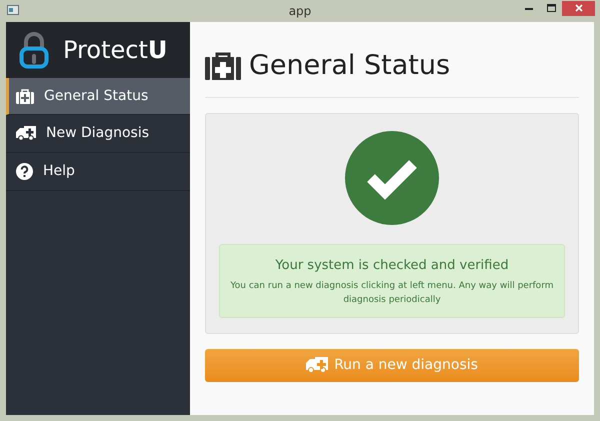  Describe the element at coordinates (392, 293) in the screenshot. I see `alert-message: You can run a new diagnosis clicking at left menu. Any way will perform diagnosis periodically` at that location.